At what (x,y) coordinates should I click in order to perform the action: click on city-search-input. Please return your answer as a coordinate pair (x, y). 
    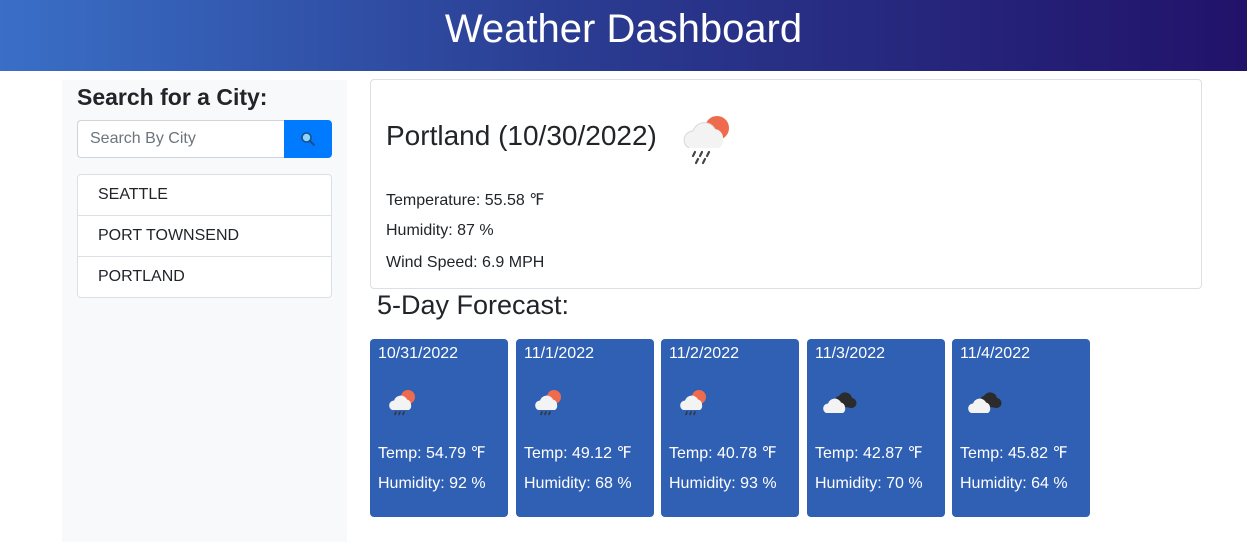
    Looking at the image, I should click on (180, 139).